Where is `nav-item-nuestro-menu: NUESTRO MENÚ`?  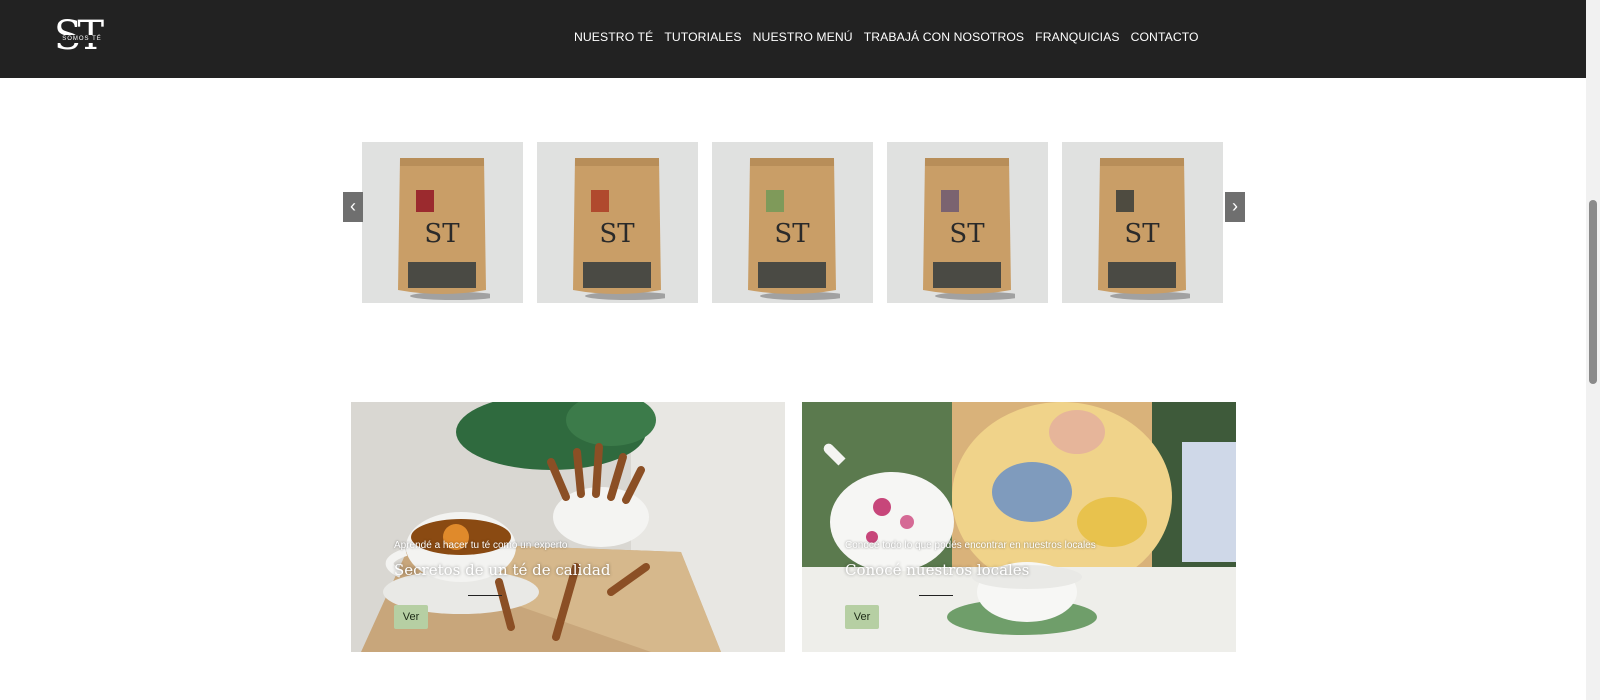
nav-item-nuestro-menu: NUESTRO MENÚ is located at coordinates (803, 37).